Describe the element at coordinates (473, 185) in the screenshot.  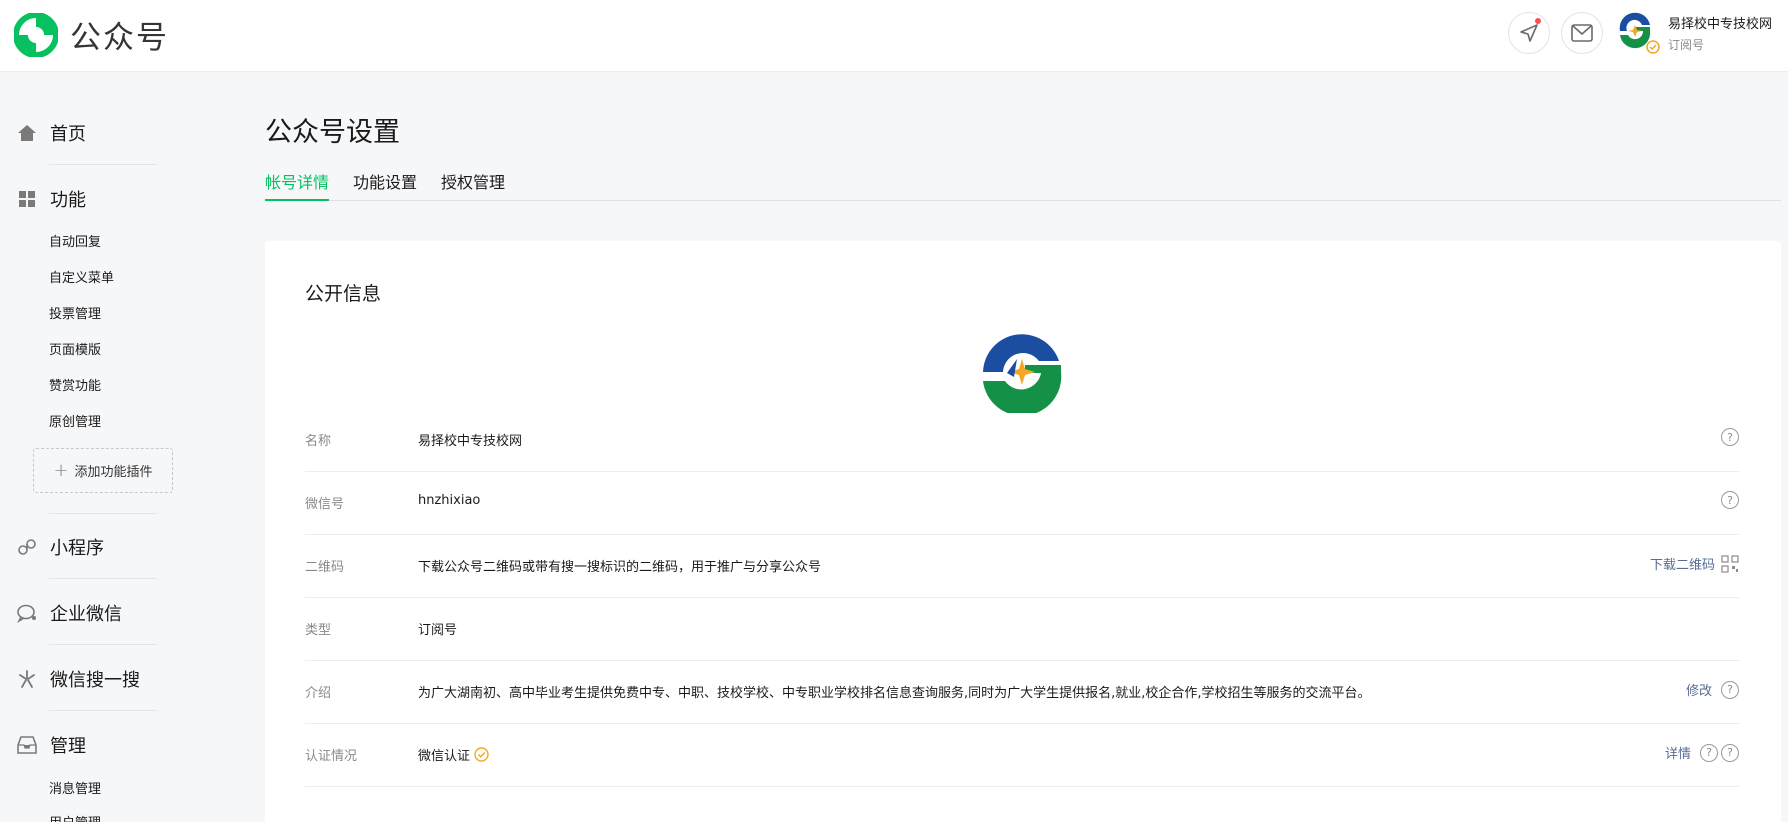
I see `tab-authorization: 授权管理` at that location.